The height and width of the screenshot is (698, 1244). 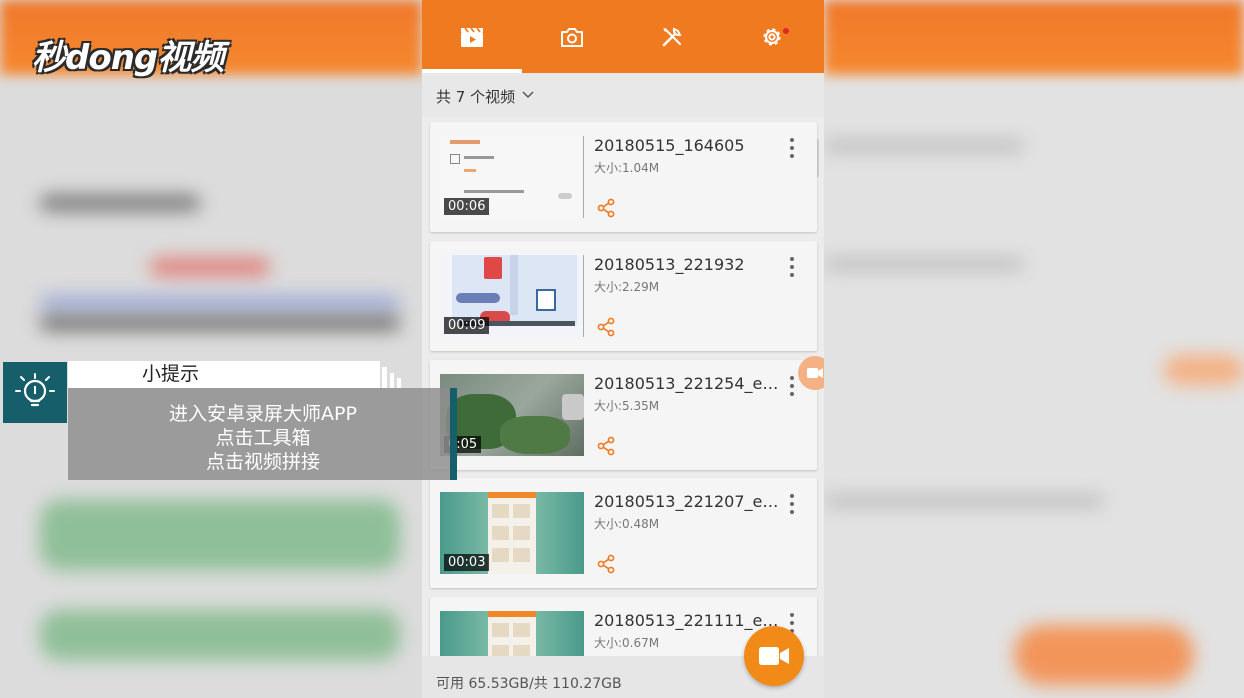 What do you see at coordinates (263, 438) in the screenshot?
I see `tip-line: 点击工具箱` at bounding box center [263, 438].